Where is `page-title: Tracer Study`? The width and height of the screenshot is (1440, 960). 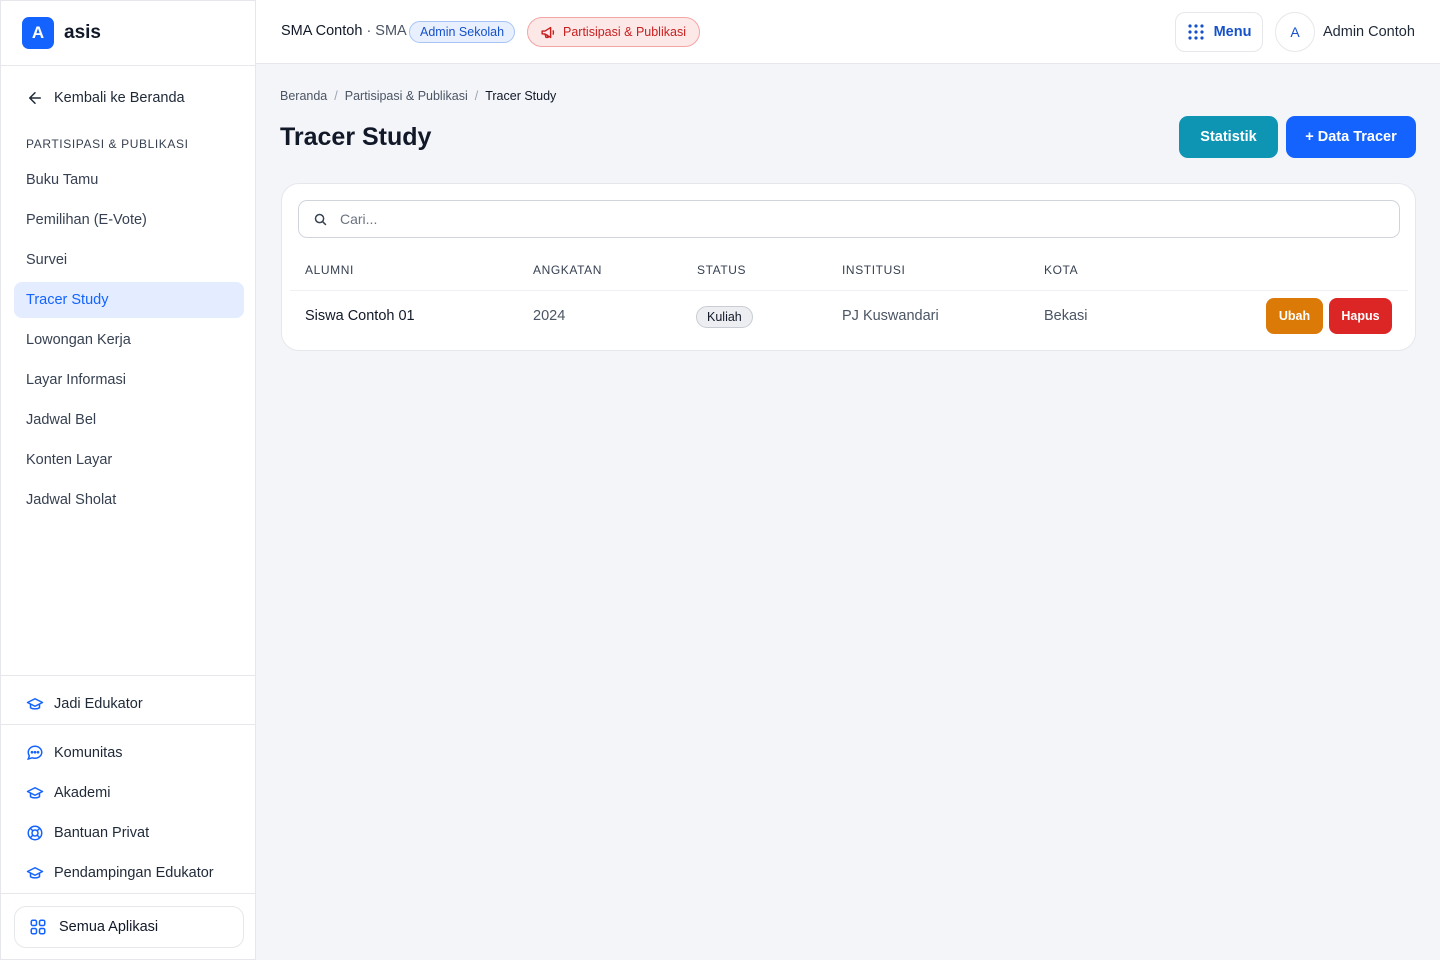 page-title: Tracer Study is located at coordinates (356, 137).